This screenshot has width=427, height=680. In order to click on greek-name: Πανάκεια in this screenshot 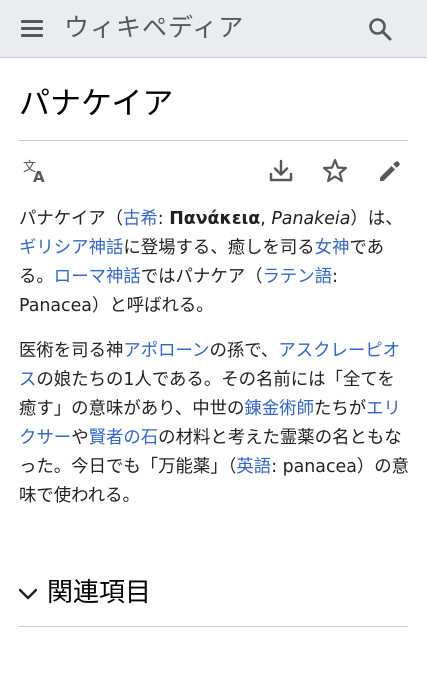, I will do `click(215, 219)`.